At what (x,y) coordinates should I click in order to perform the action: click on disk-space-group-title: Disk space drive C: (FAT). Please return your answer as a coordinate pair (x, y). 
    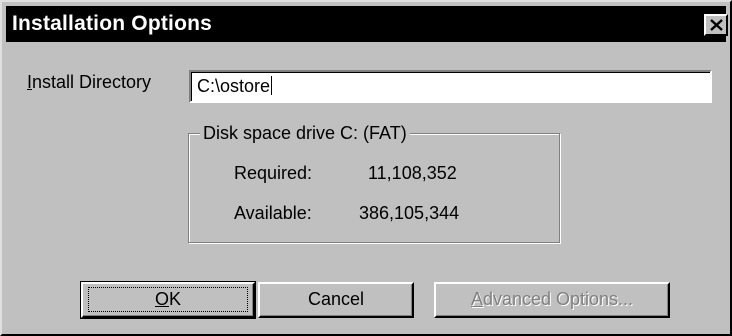
    Looking at the image, I should click on (305, 133).